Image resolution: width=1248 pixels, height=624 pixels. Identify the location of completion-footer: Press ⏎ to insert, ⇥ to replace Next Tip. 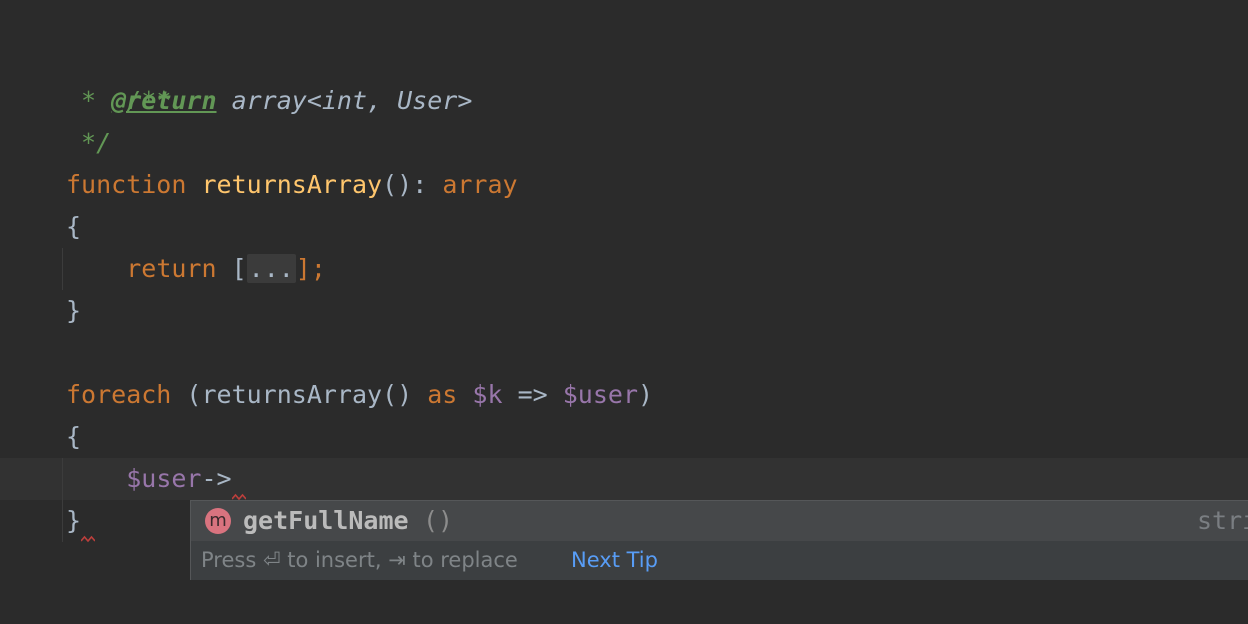
(719, 560).